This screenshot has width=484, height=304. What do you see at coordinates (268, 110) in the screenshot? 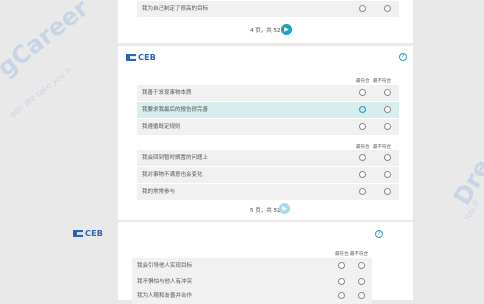
I see `question-row-selected: 我要求我最后的报告很完善` at bounding box center [268, 110].